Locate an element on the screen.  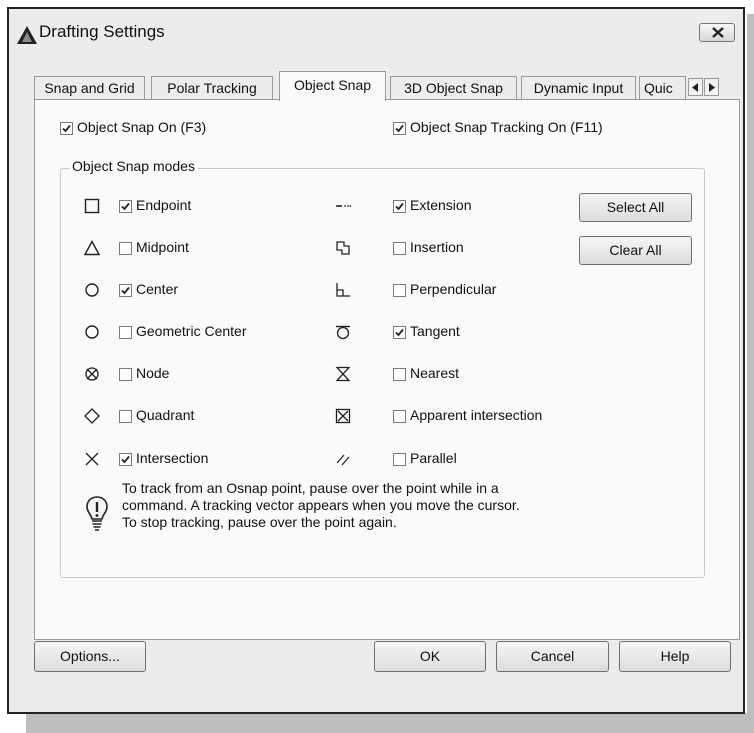
perpendicular-label: Perpendicular is located at coordinates (453, 289).